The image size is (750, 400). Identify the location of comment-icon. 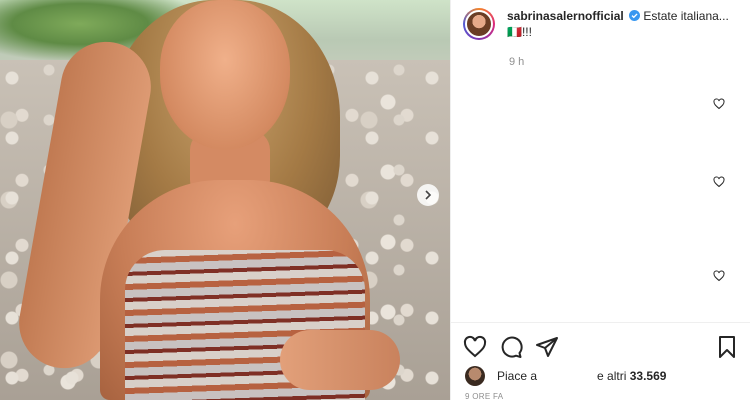
(512, 347).